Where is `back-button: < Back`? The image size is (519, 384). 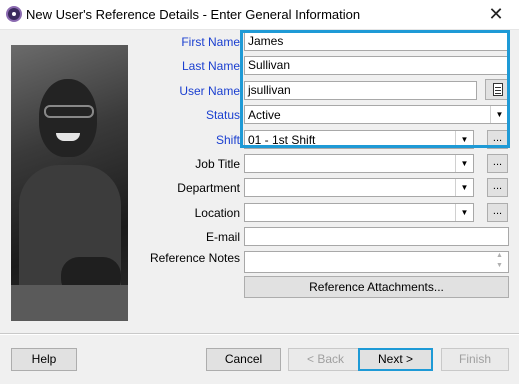
back-button: < Back is located at coordinates (325, 359).